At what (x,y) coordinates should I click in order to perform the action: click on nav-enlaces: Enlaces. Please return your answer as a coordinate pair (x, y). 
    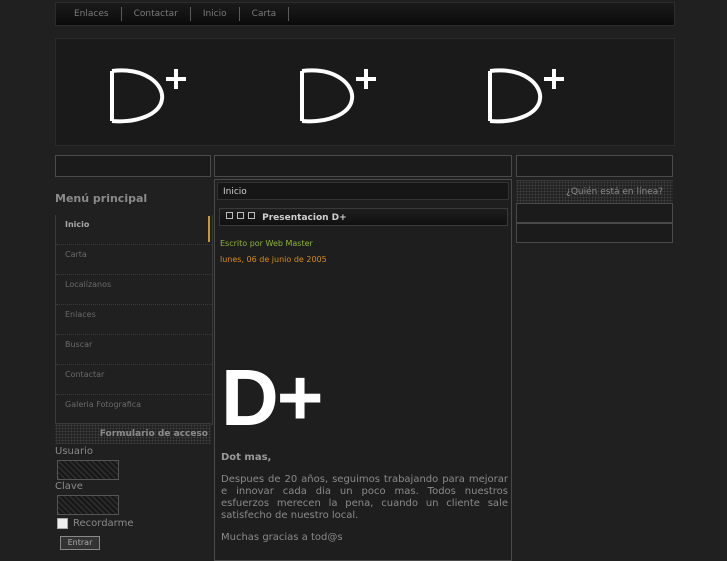
    Looking at the image, I should click on (92, 14).